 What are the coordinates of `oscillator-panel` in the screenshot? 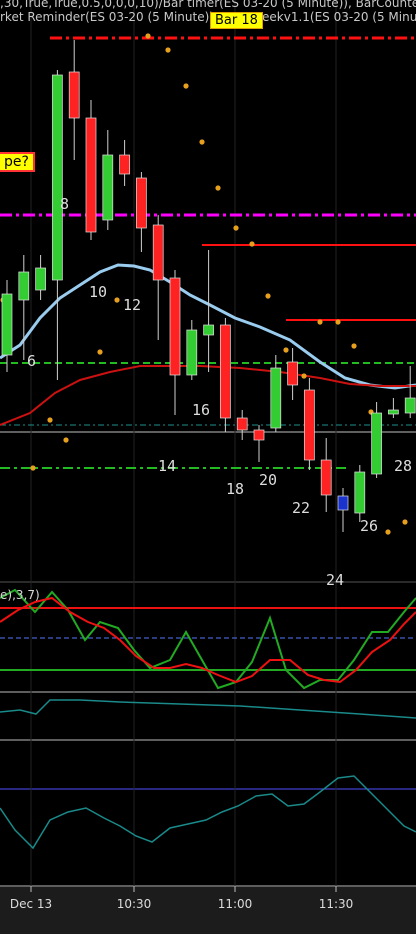 It's located at (208, 639).